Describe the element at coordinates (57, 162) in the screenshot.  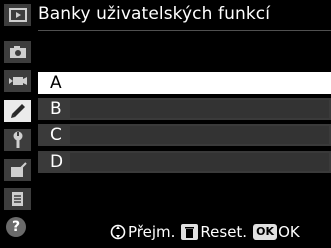
I see `option-label: D` at that location.